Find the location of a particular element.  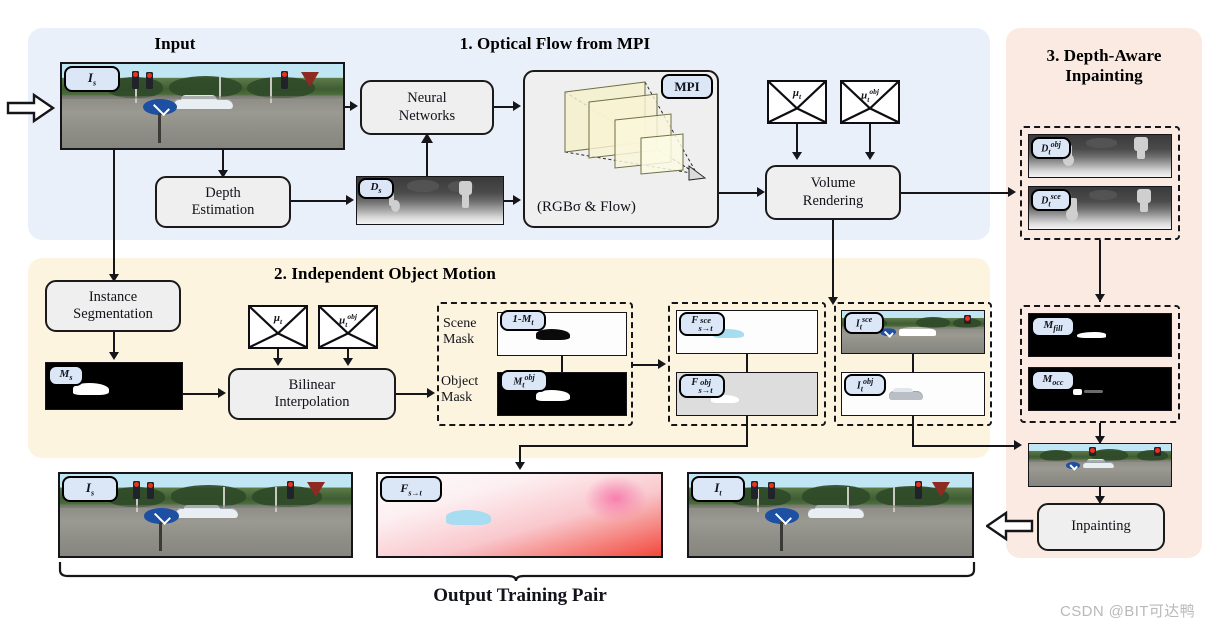

mu-t-obj-label-2: μtobj is located at coordinates (348, 320).